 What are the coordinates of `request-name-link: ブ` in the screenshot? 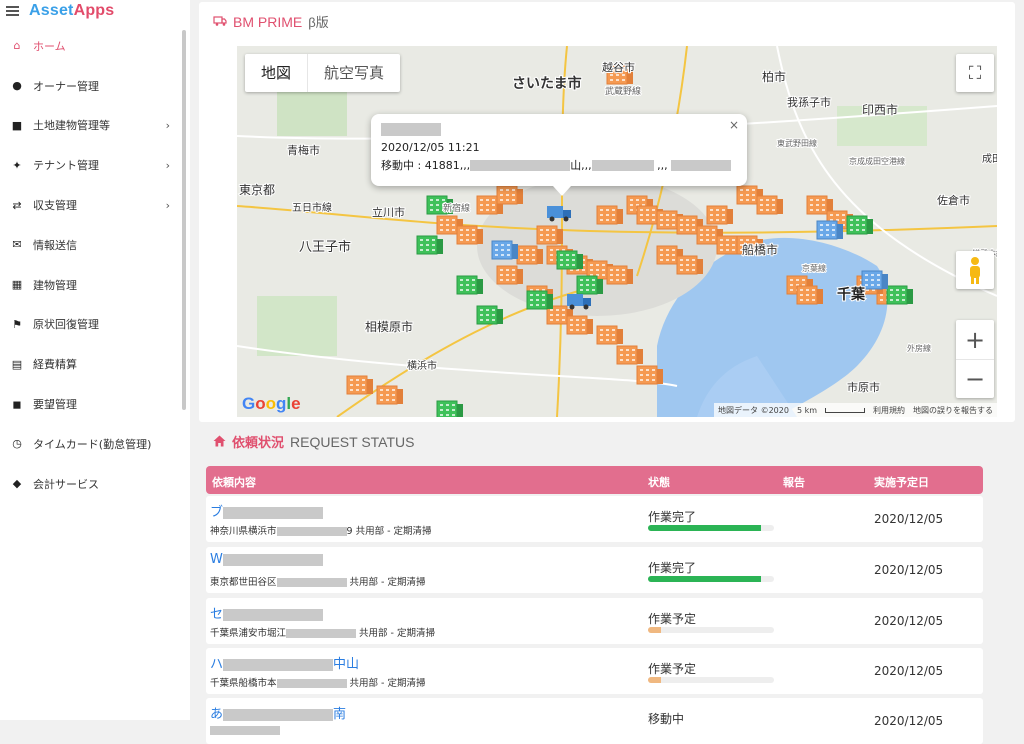 It's located at (267, 510).